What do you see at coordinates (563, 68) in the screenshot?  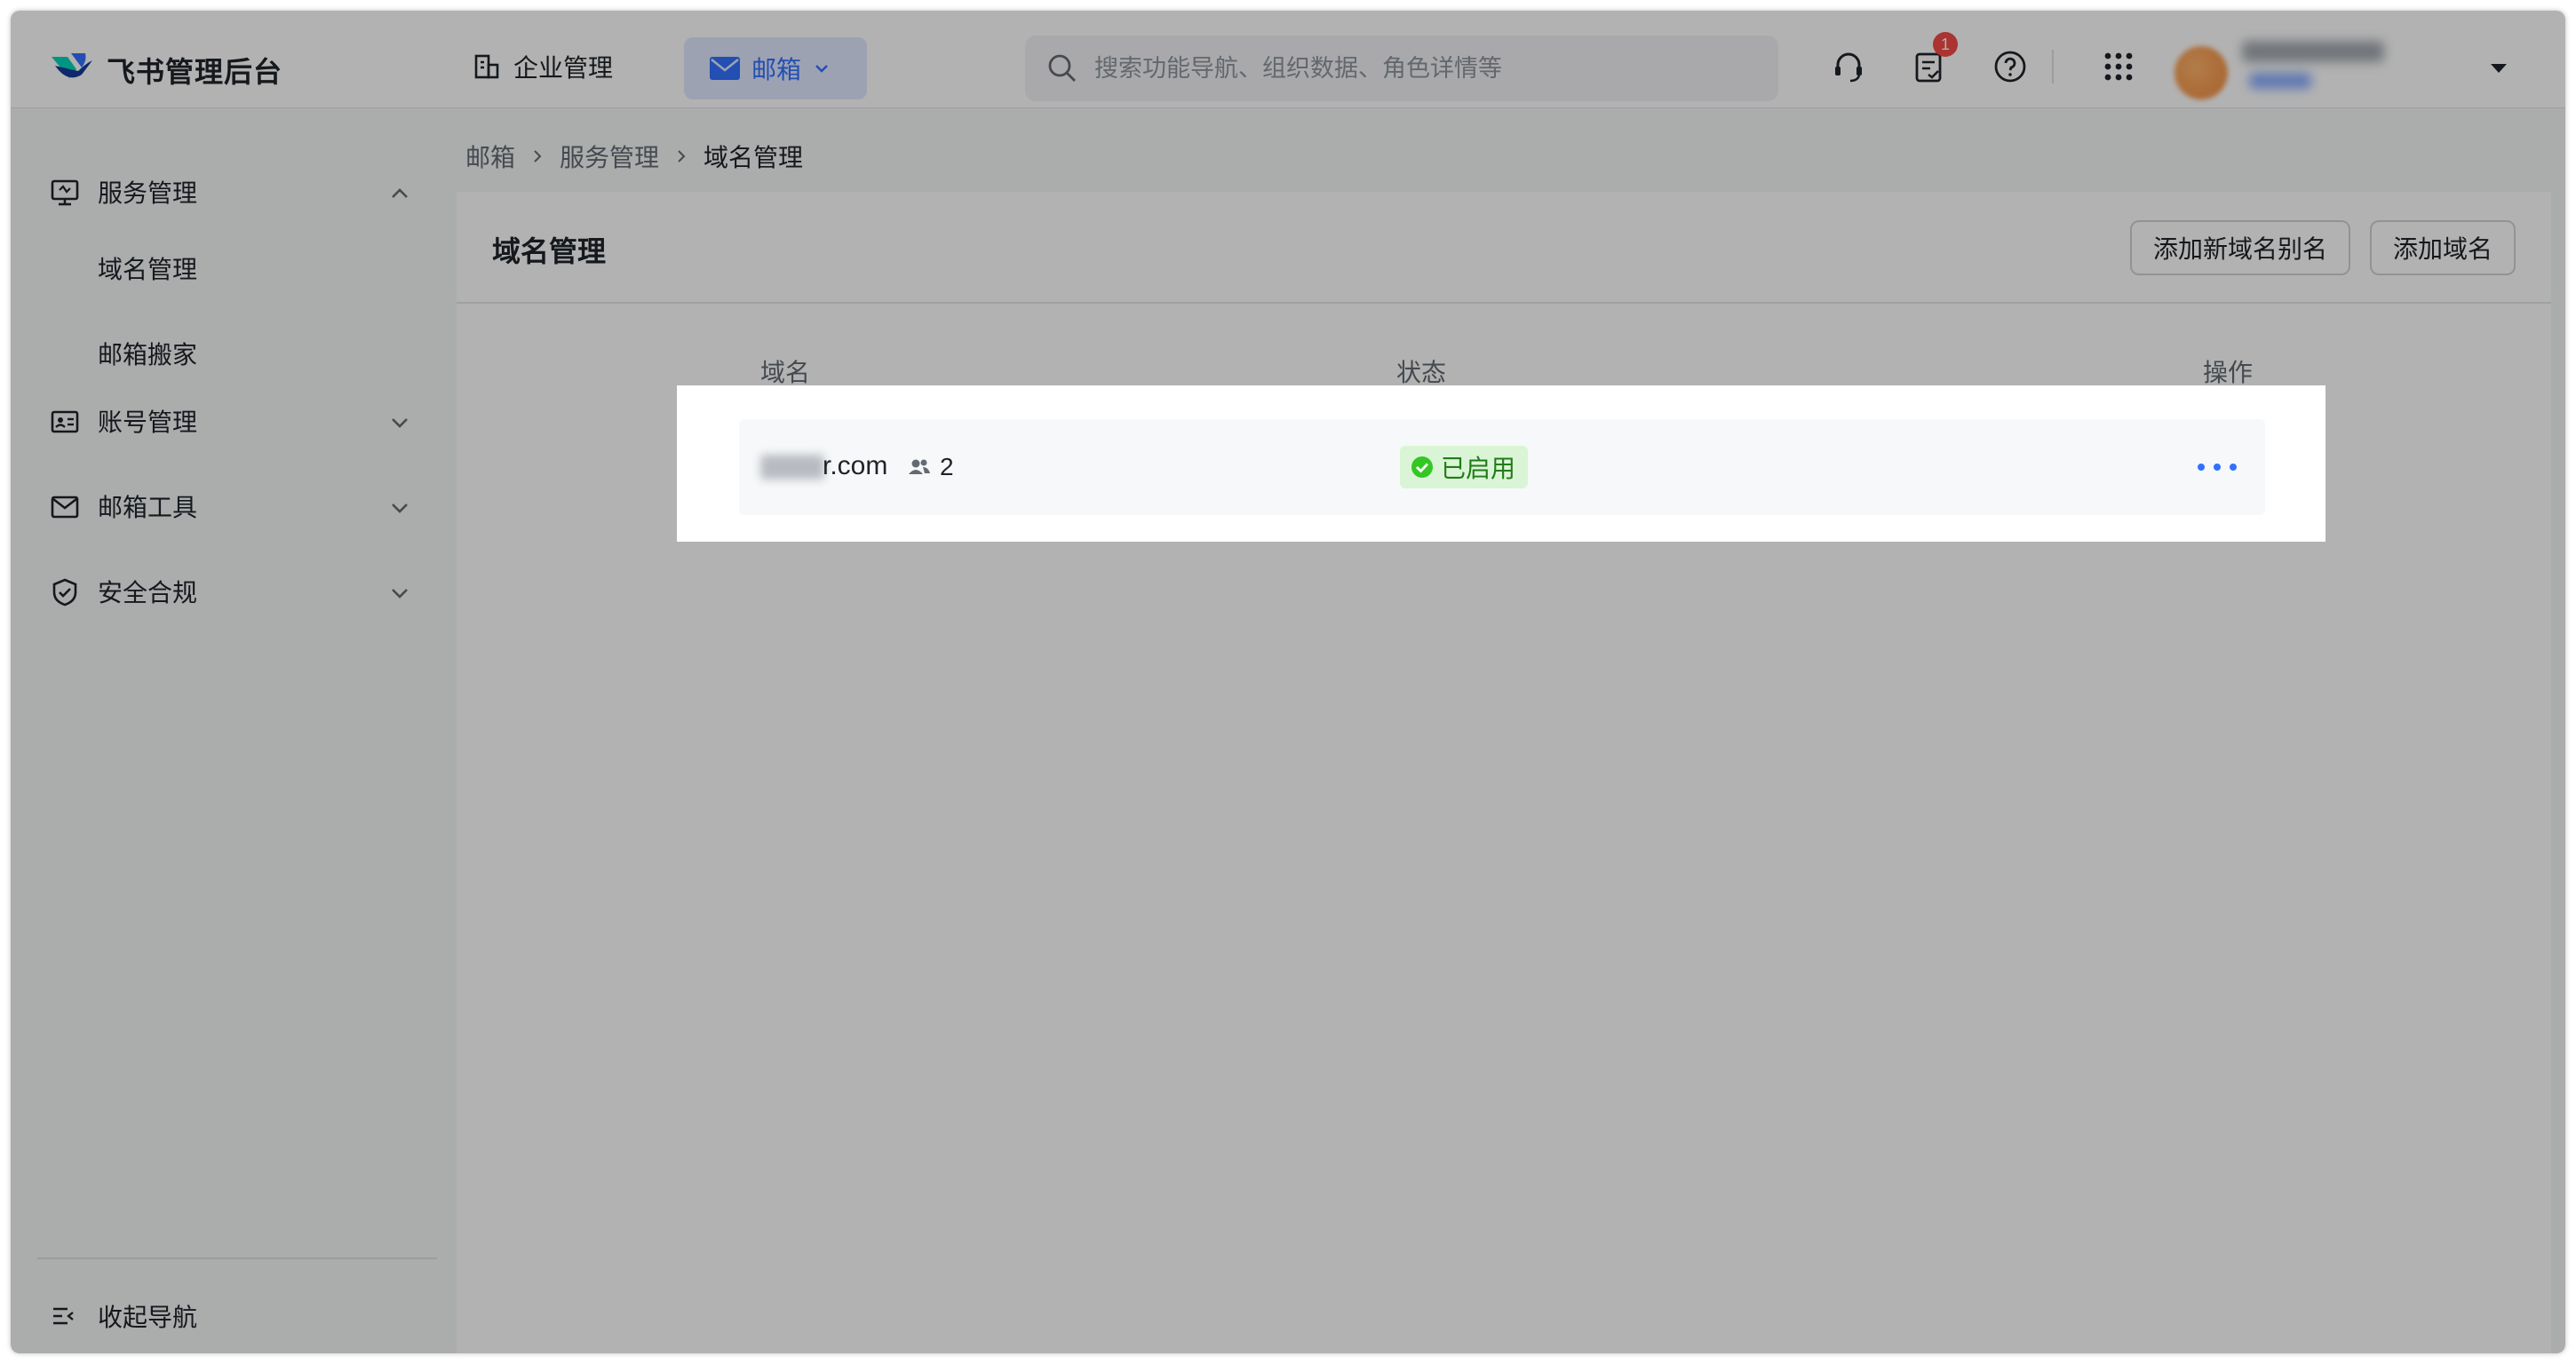 I see `nav-enterprise-label: 企业管理` at bounding box center [563, 68].